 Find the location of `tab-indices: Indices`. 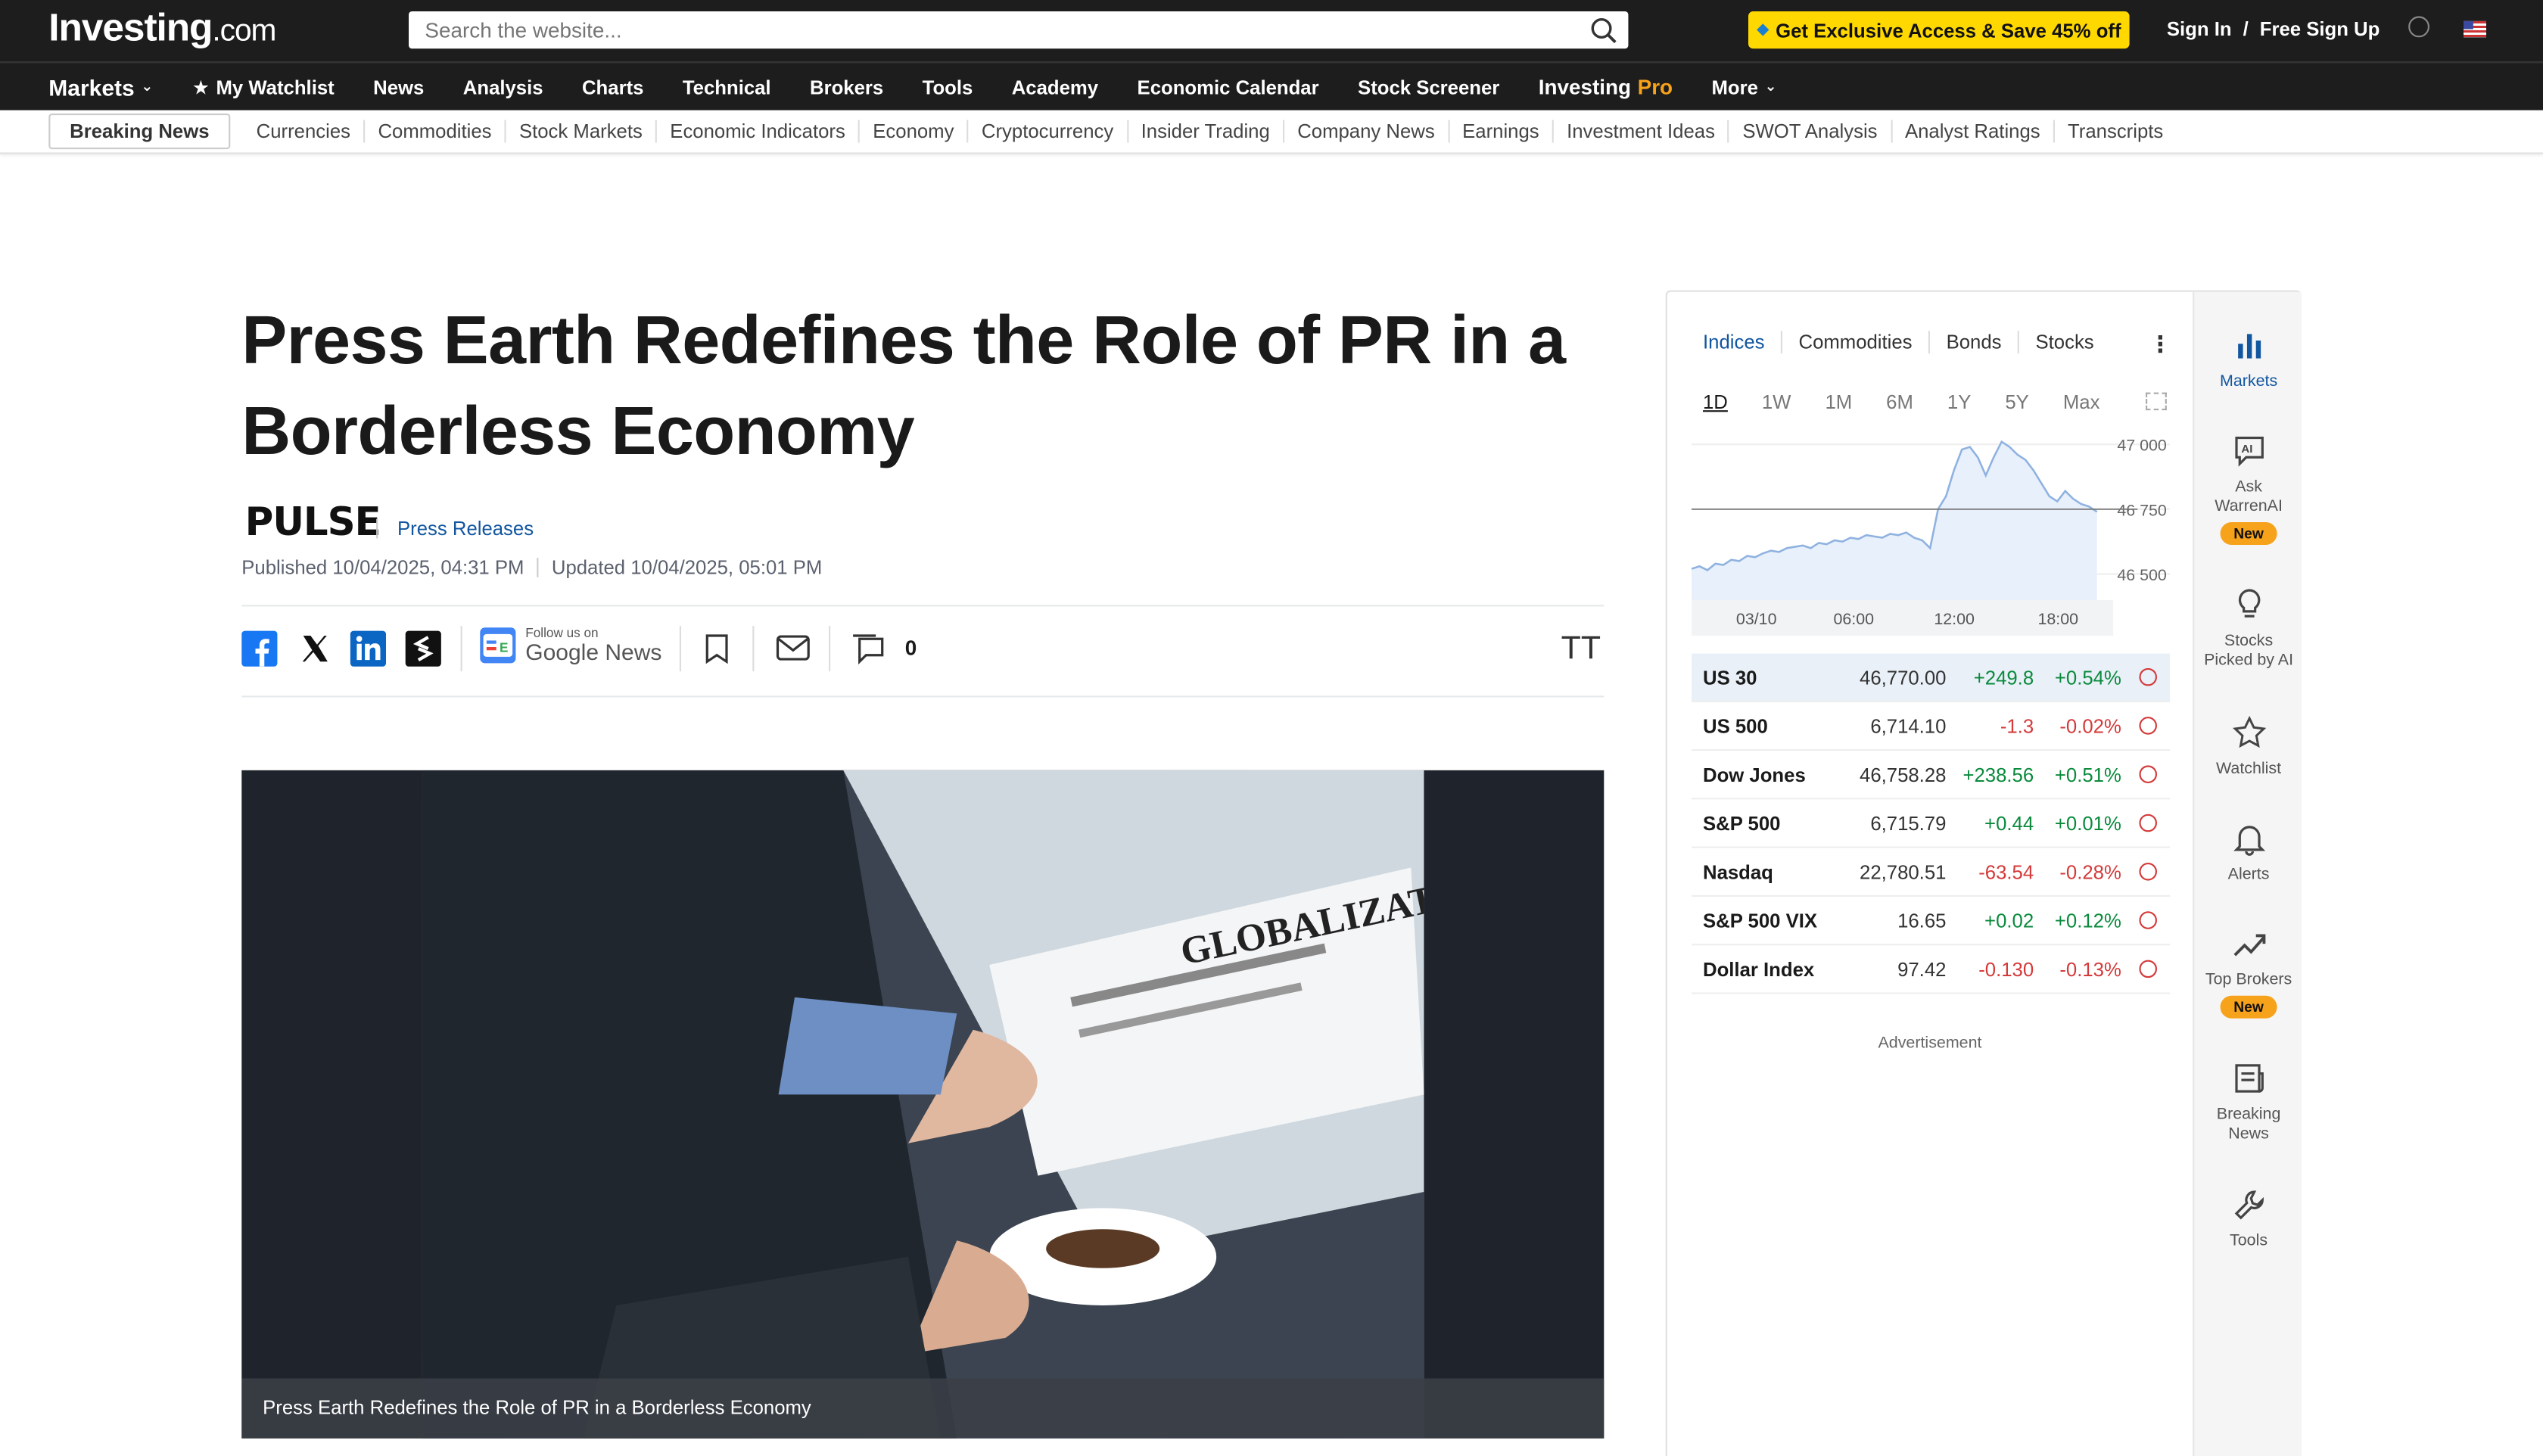

tab-indices: Indices is located at coordinates (1743, 342).